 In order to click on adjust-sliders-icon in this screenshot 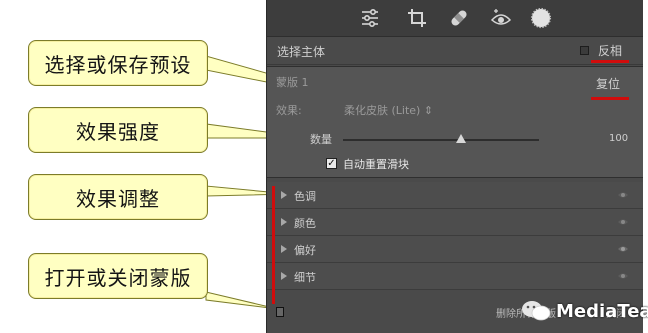, I will do `click(370, 18)`.